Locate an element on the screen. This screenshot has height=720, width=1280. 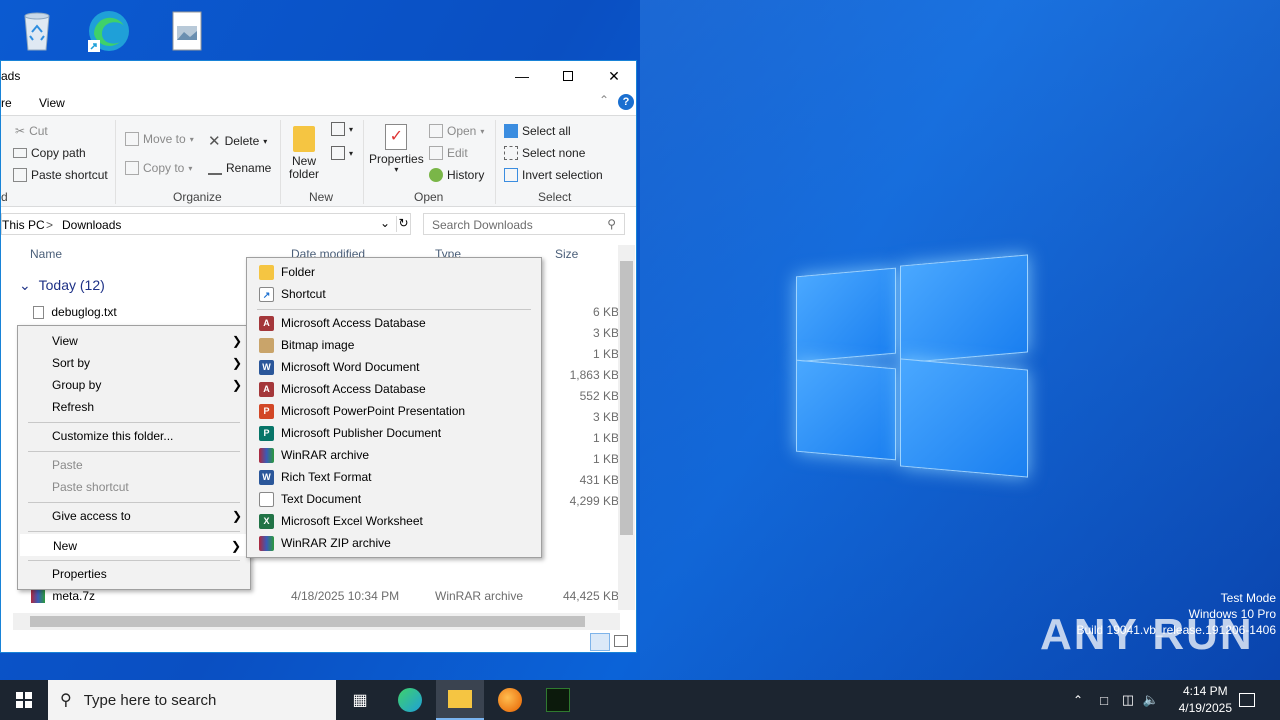
help-icon: ? is located at coordinates (626, 102).